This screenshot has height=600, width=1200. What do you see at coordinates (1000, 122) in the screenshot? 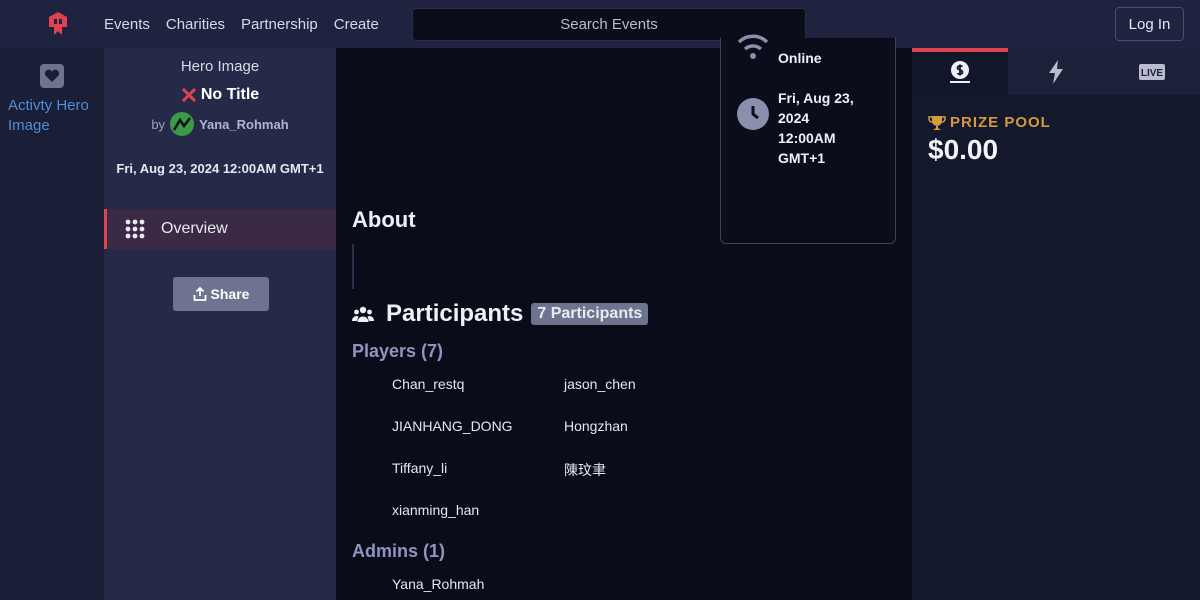
I see `prize-pool-label: PRIZE POOL` at bounding box center [1000, 122].